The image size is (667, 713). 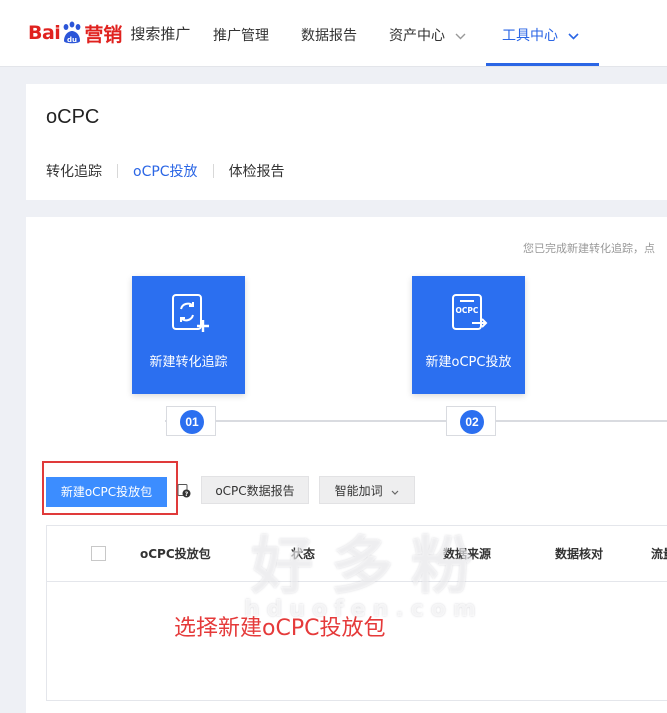 I want to click on step-new-ocpc-delivery: OCPC 新建oCPC投放, so click(x=468, y=335).